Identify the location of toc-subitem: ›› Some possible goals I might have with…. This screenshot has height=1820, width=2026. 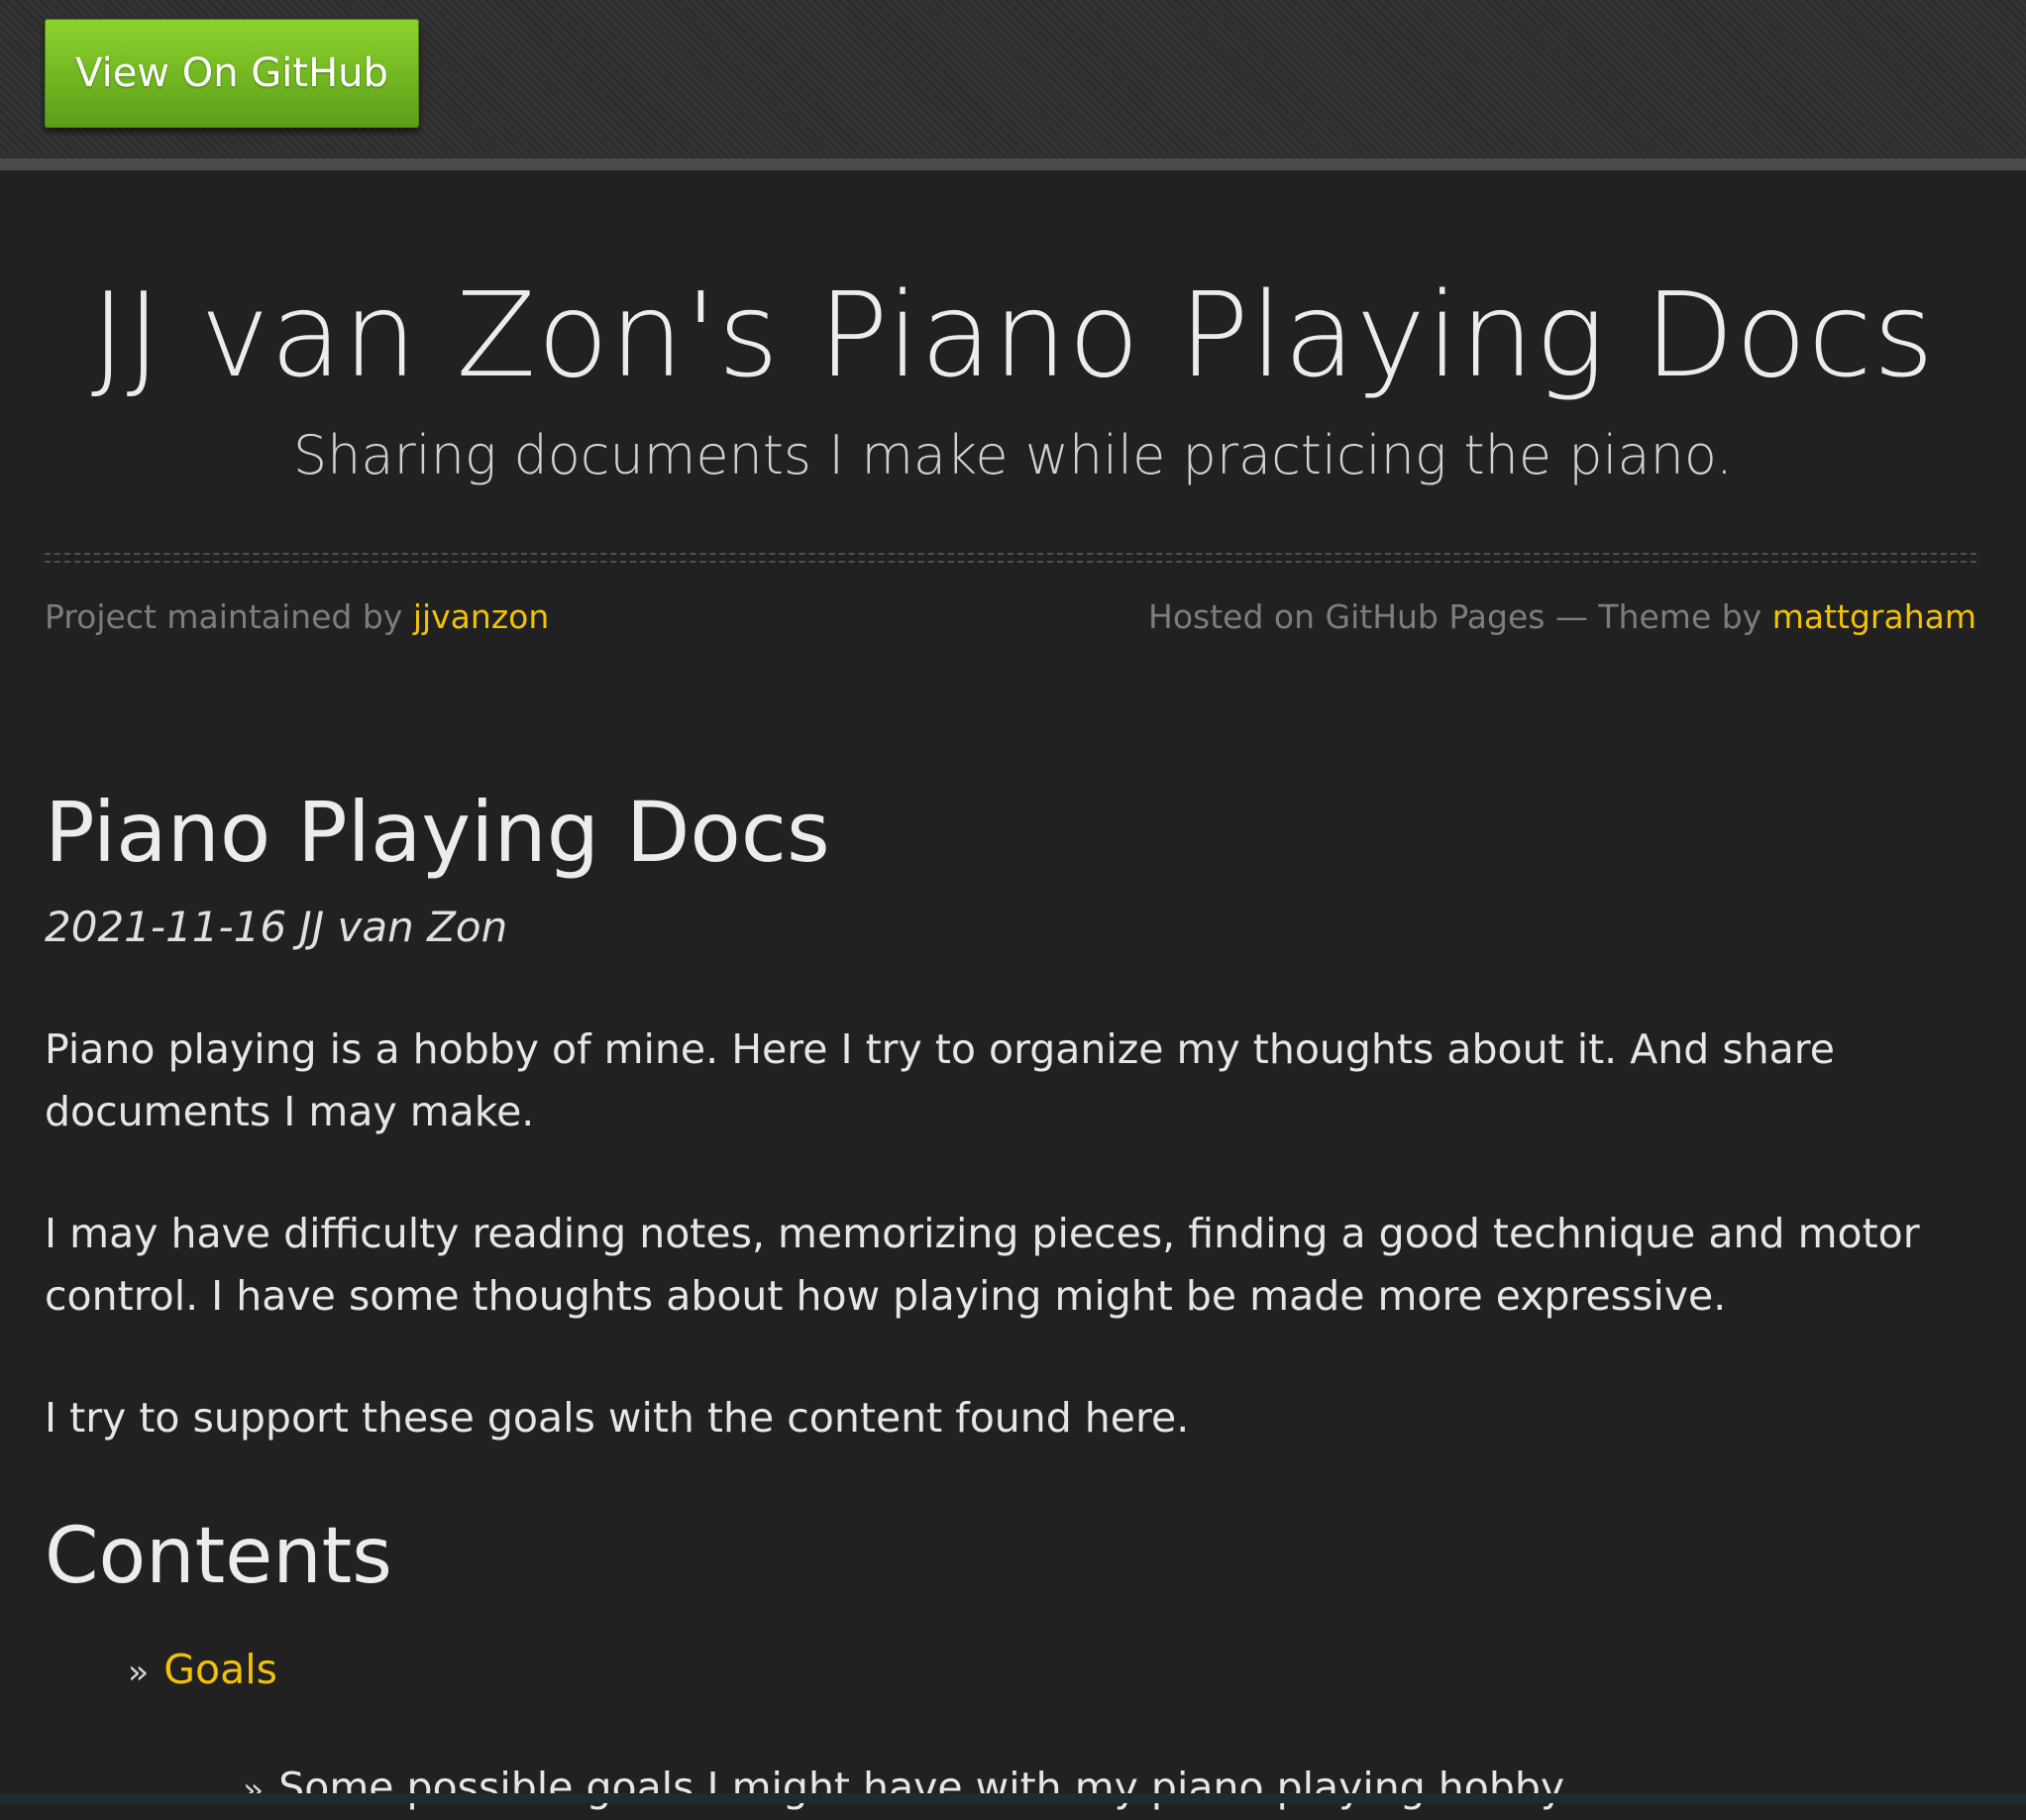
(1010, 1789).